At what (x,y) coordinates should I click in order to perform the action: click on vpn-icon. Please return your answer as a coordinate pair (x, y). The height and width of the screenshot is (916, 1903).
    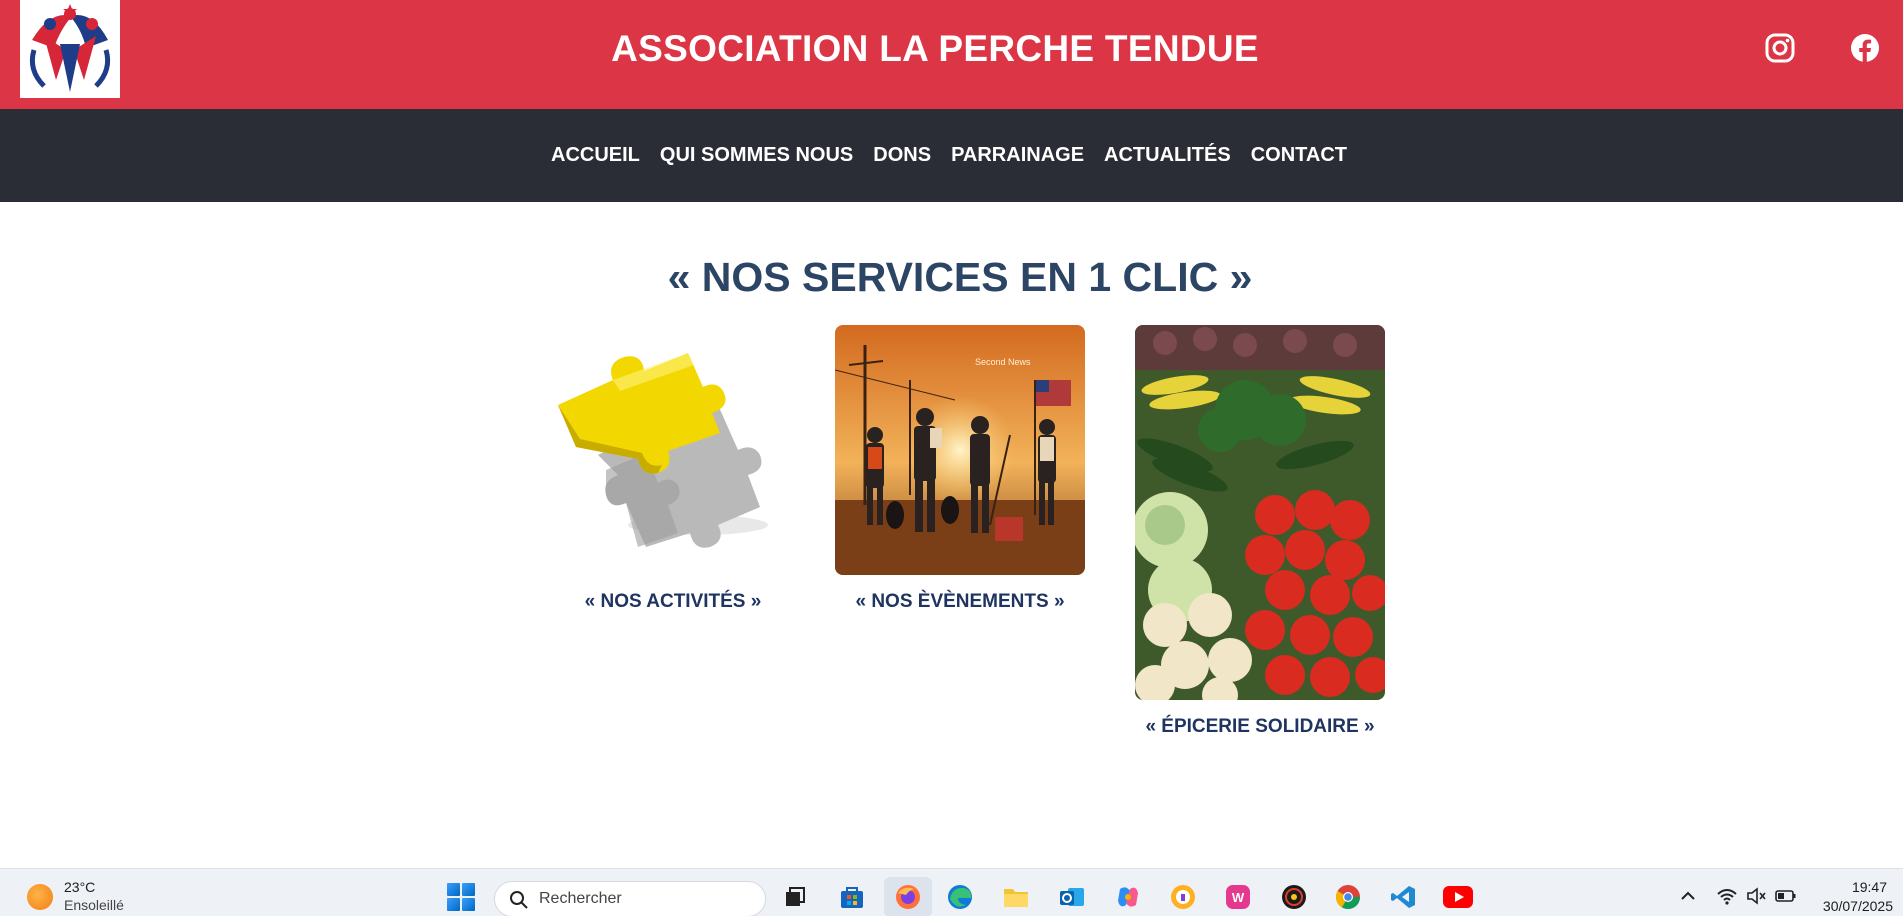
    Looking at the image, I should click on (1183, 897).